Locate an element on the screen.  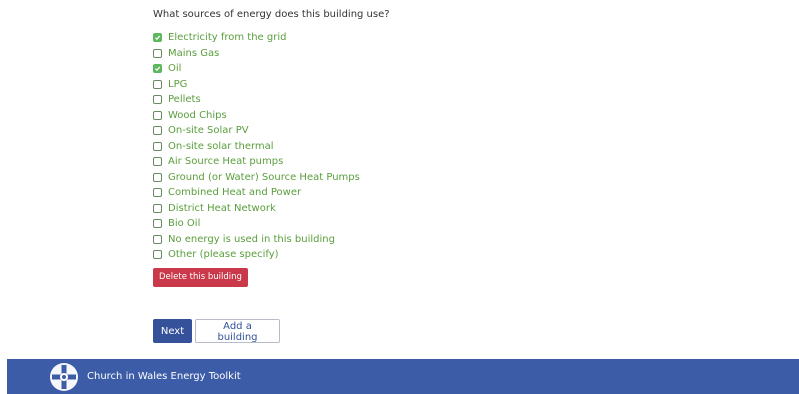
footer-brand: Church in Wales Energy Toolkit is located at coordinates (164, 376).